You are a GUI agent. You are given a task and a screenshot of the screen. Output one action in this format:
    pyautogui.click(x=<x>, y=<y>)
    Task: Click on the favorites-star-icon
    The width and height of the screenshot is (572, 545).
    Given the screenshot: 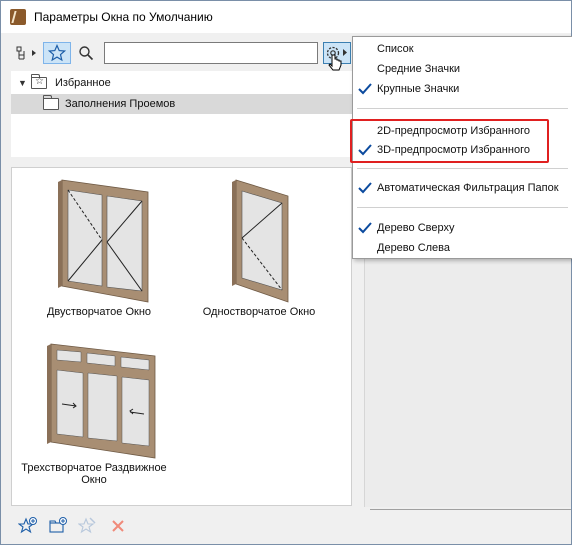 What is the action you would take?
    pyautogui.click(x=57, y=53)
    